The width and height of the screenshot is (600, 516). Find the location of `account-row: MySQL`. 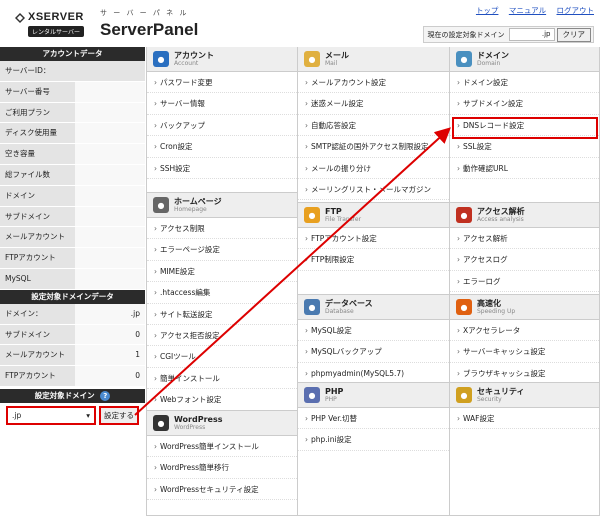

account-row: MySQL is located at coordinates (72, 279).